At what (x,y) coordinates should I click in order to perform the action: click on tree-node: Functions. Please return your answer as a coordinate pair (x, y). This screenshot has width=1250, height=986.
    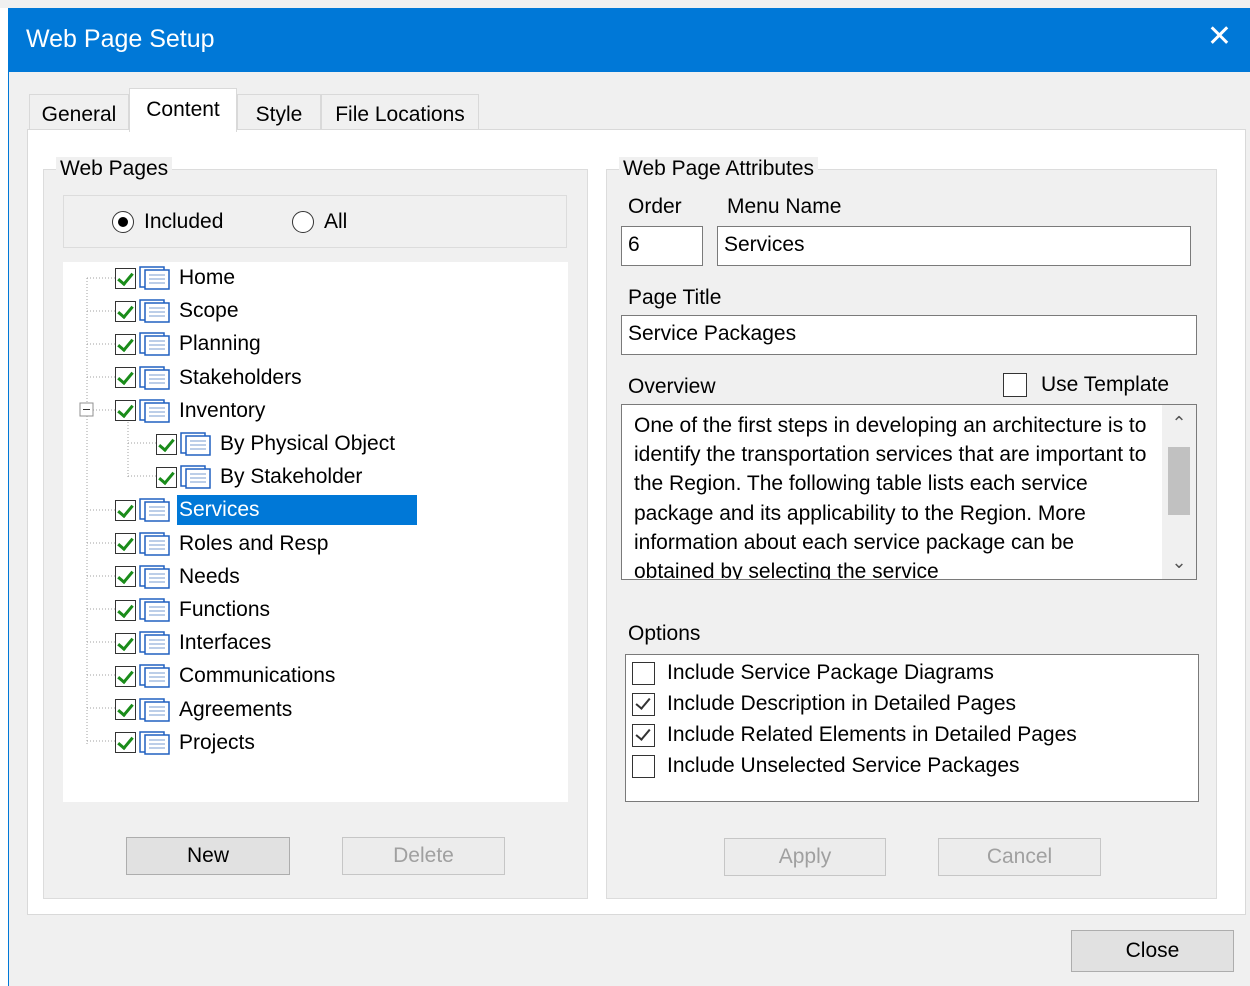
    Looking at the image, I should click on (195, 610).